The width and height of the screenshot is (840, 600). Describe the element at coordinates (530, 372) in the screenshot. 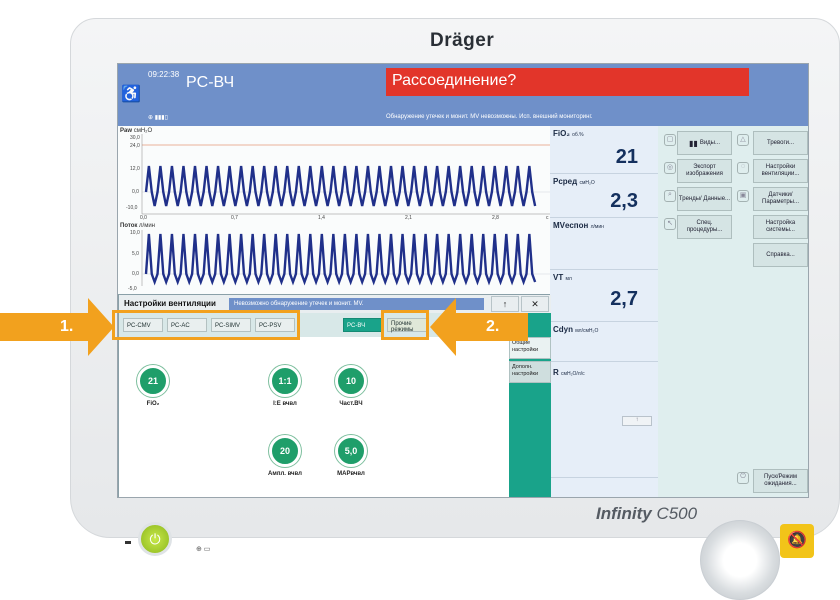

I see `tab-additional-settings: Дополн. настройки` at that location.